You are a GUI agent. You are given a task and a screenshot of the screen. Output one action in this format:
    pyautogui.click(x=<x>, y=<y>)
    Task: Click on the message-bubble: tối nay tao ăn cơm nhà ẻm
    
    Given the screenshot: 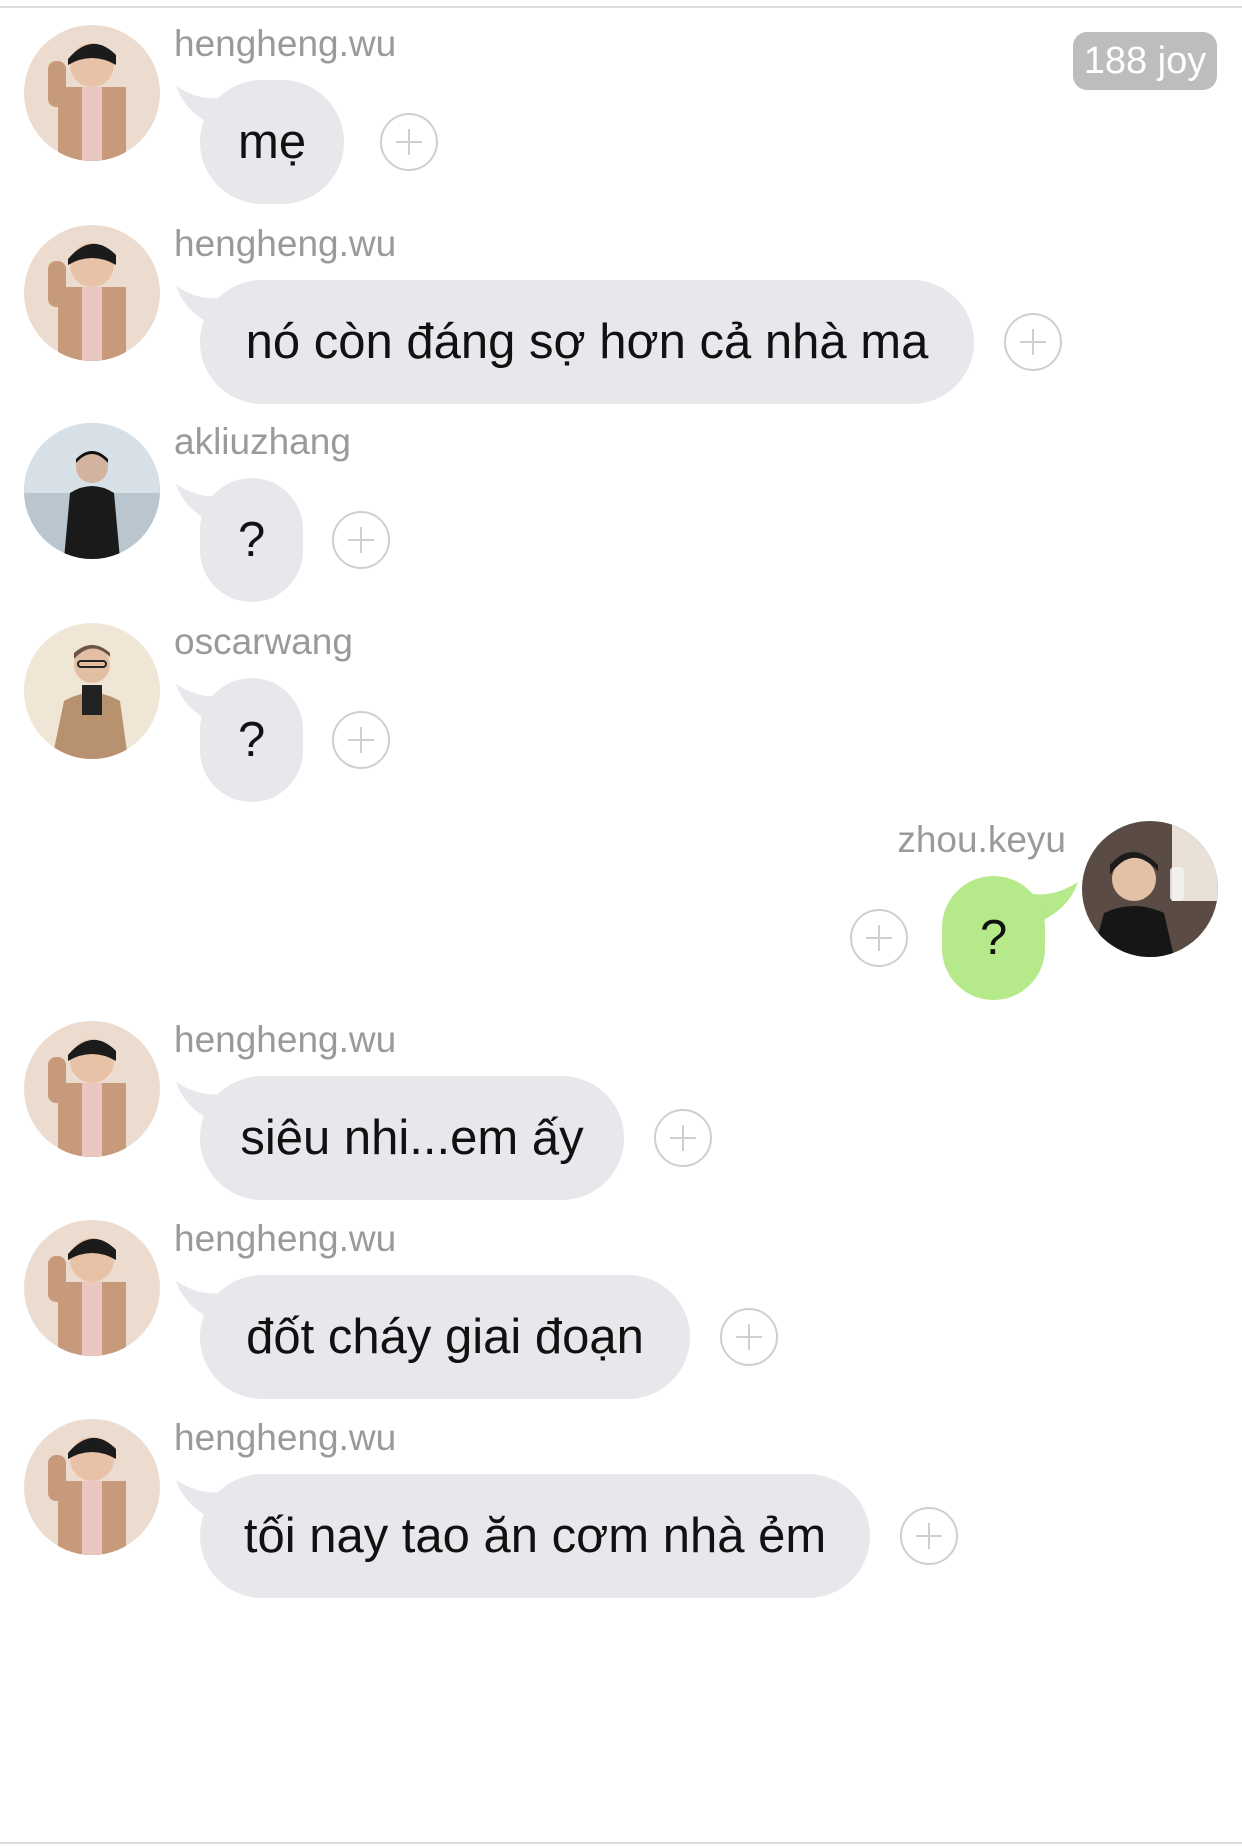 What is the action you would take?
    pyautogui.click(x=535, y=1536)
    